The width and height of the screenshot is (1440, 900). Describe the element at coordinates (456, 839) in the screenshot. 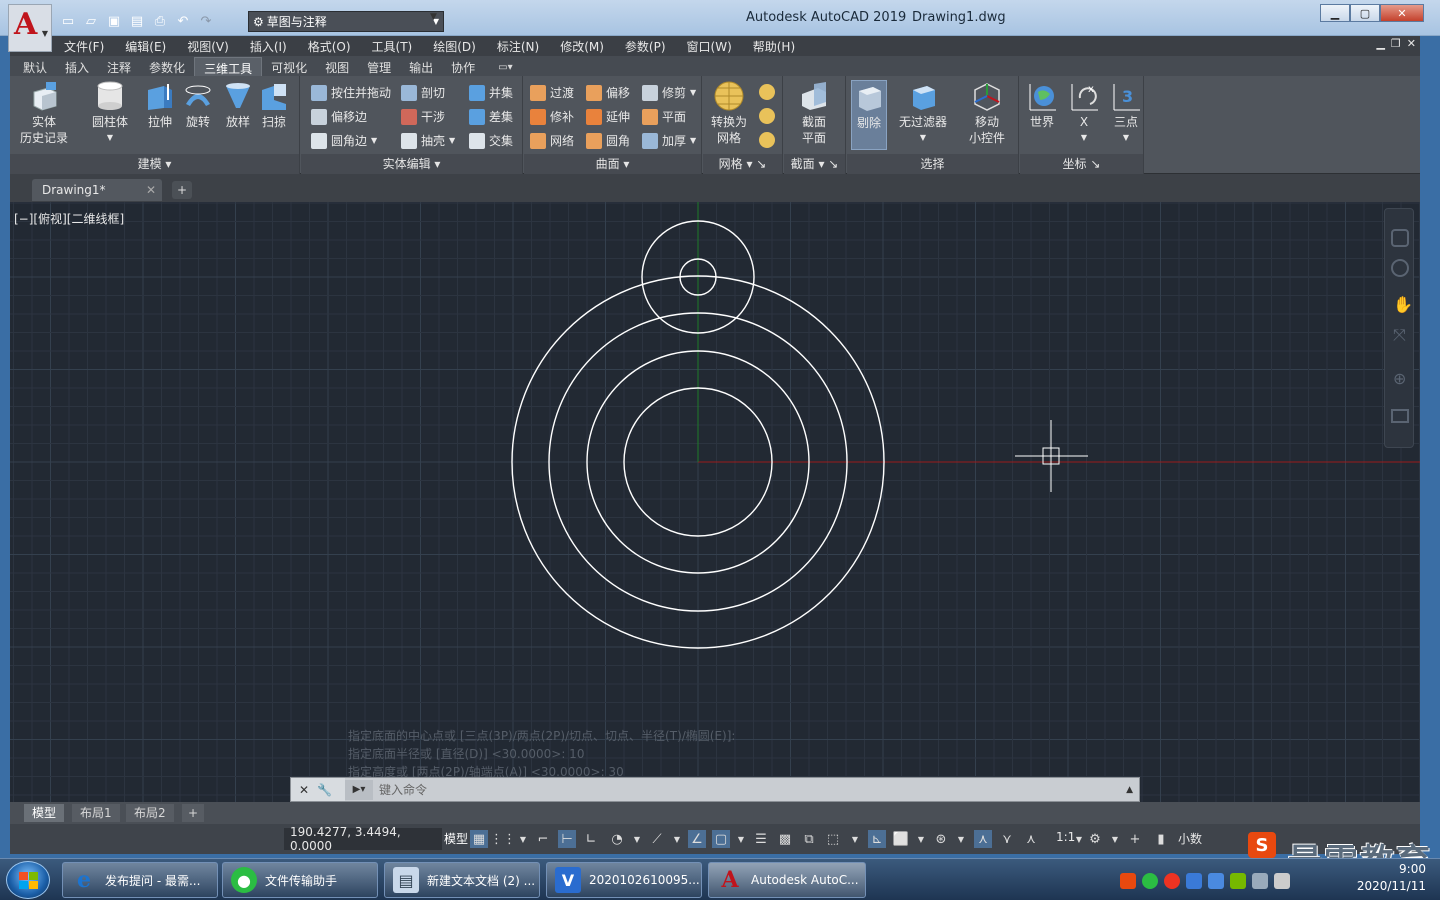

I see `model-space-button: 模型` at that location.